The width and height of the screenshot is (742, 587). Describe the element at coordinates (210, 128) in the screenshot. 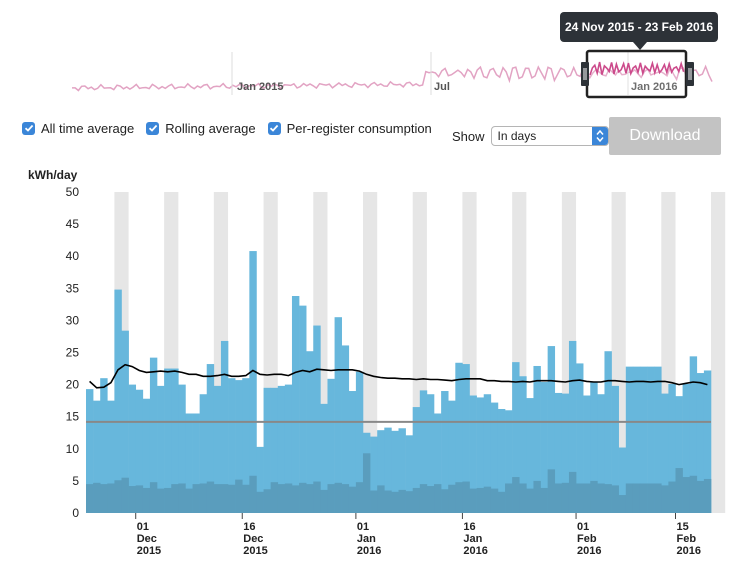

I see `rolling-average-label: Rolling average` at that location.